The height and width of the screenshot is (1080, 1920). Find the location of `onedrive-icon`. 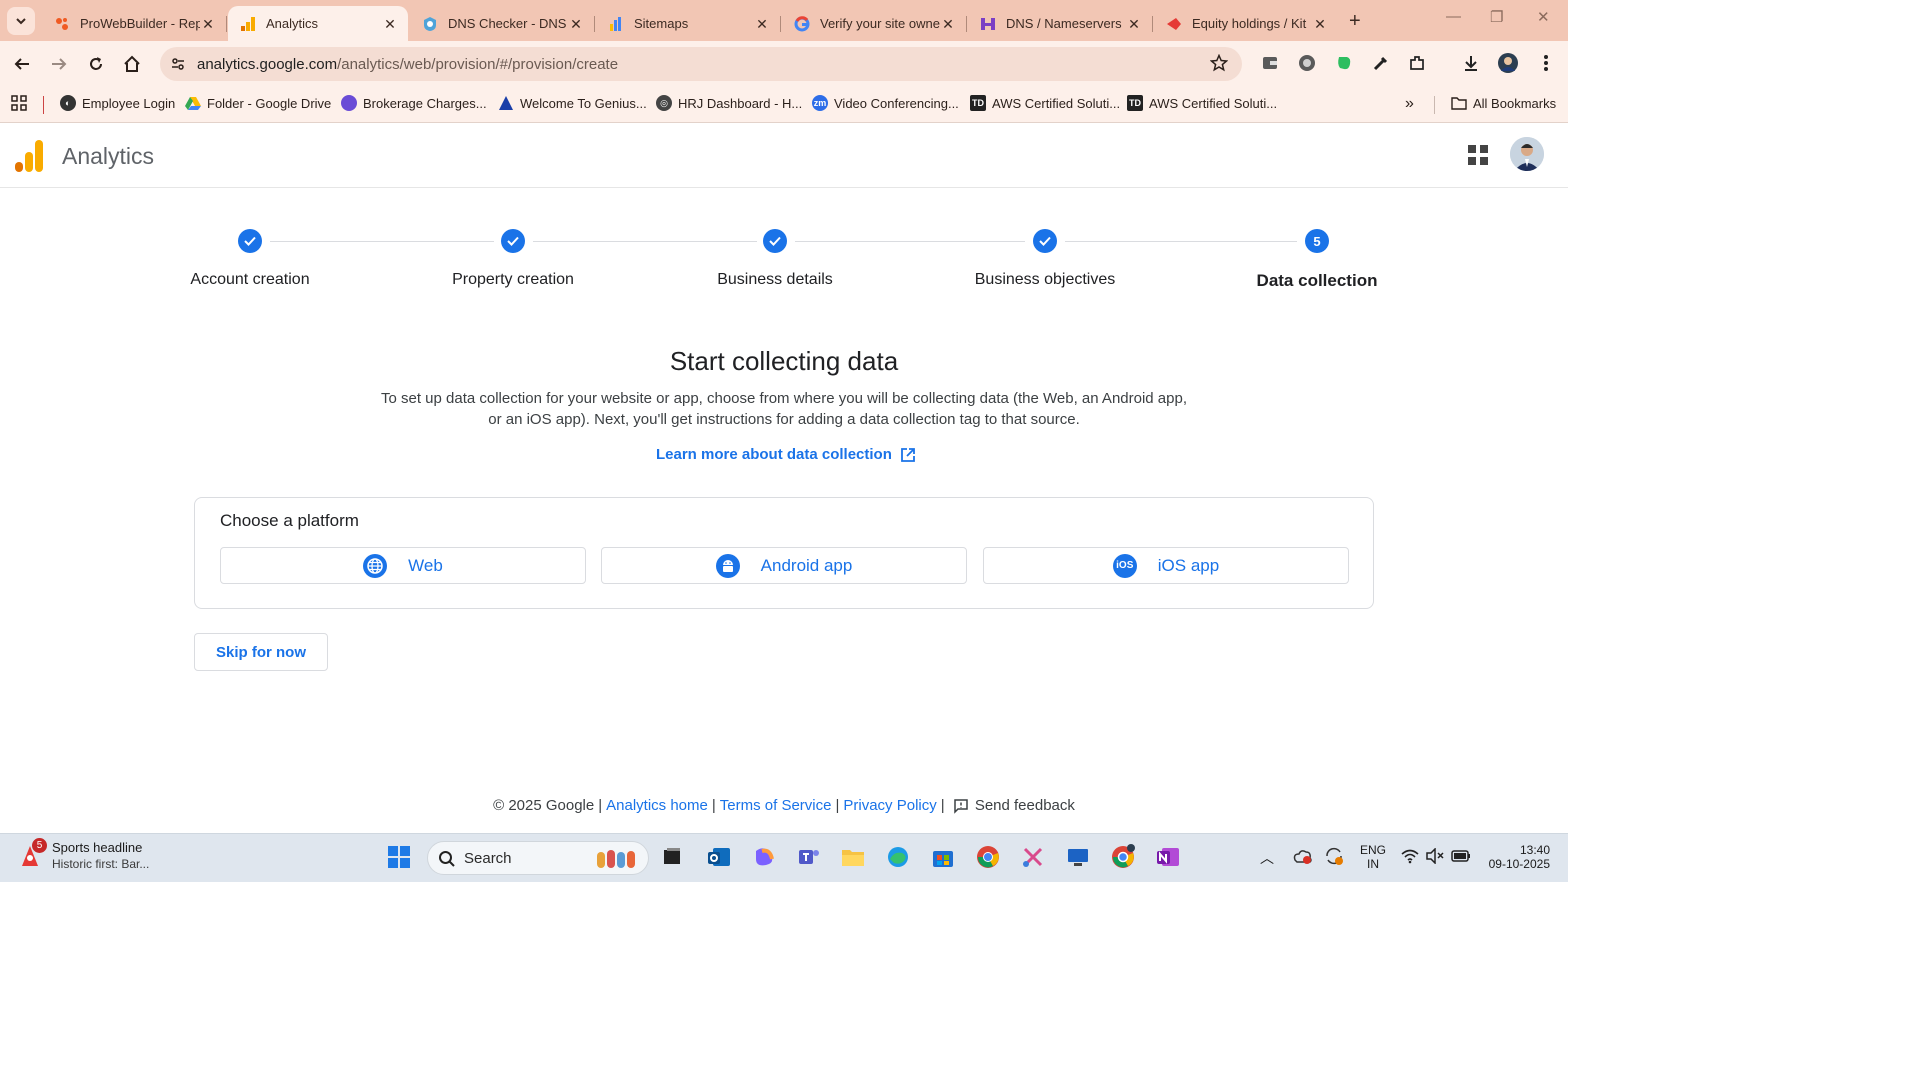

onedrive-icon is located at coordinates (1302, 857).